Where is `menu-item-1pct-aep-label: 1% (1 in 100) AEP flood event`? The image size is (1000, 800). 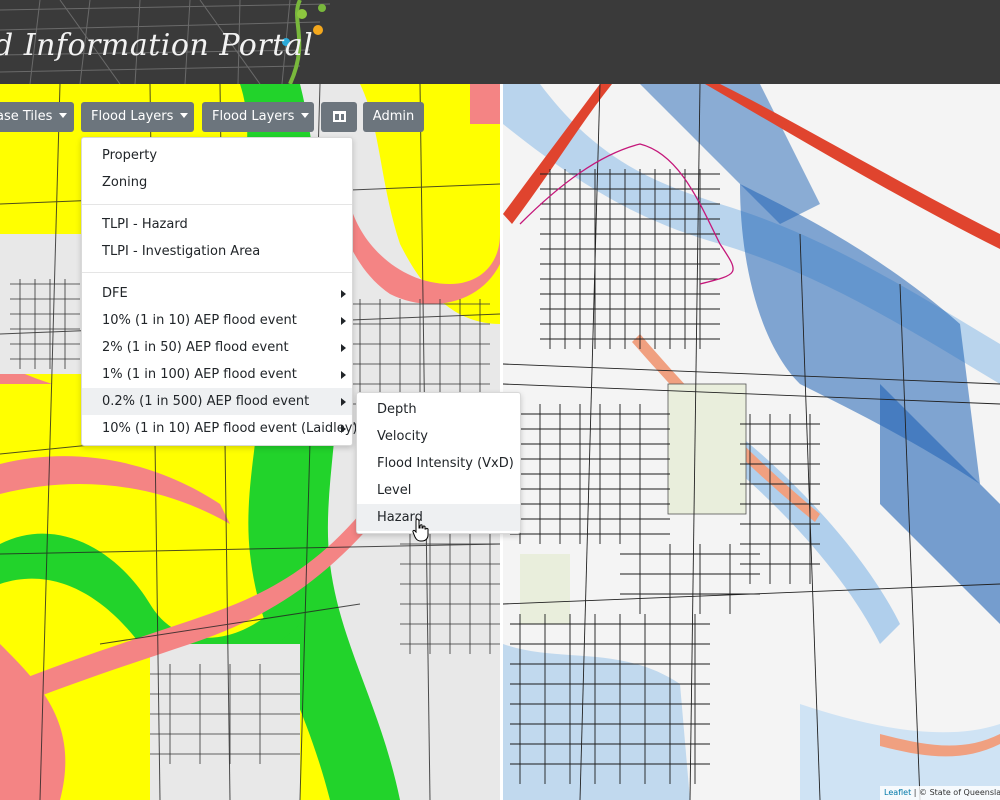 menu-item-1pct-aep-label: 1% (1 in 100) AEP flood event is located at coordinates (199, 374).